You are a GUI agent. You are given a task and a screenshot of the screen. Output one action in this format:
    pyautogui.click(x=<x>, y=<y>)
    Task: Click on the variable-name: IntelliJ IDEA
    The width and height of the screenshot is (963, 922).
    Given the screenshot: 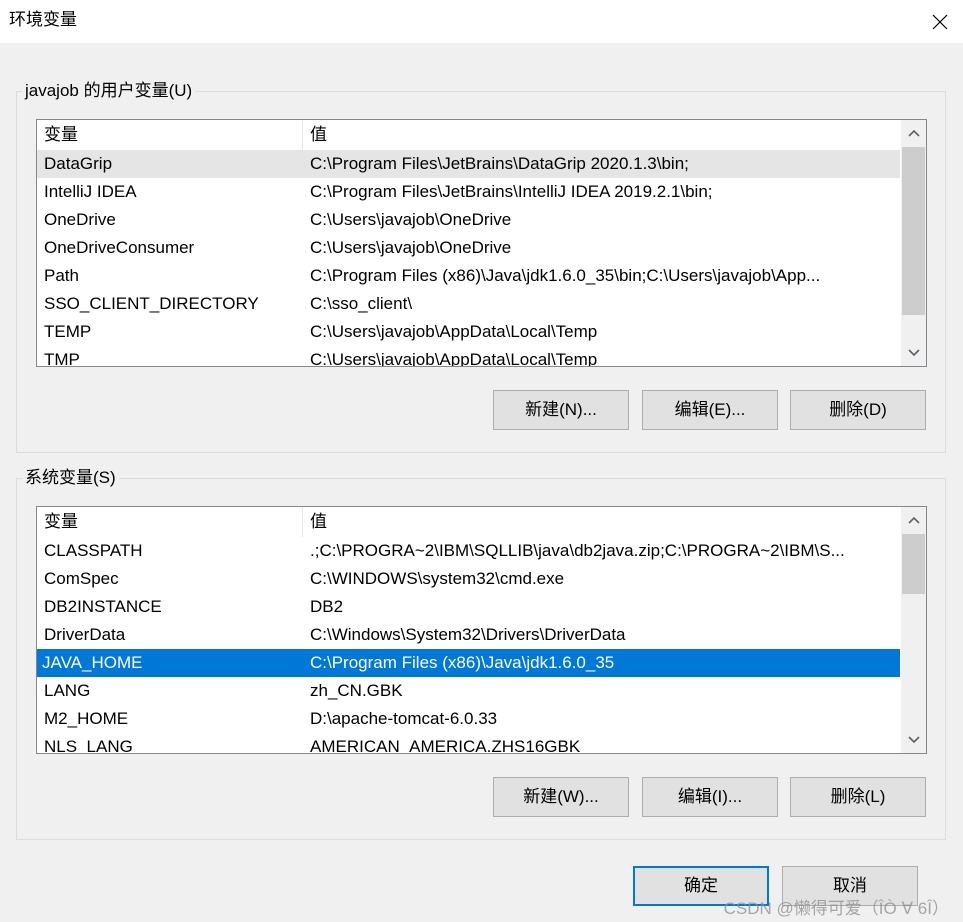 What is the action you would take?
    pyautogui.click(x=90, y=191)
    